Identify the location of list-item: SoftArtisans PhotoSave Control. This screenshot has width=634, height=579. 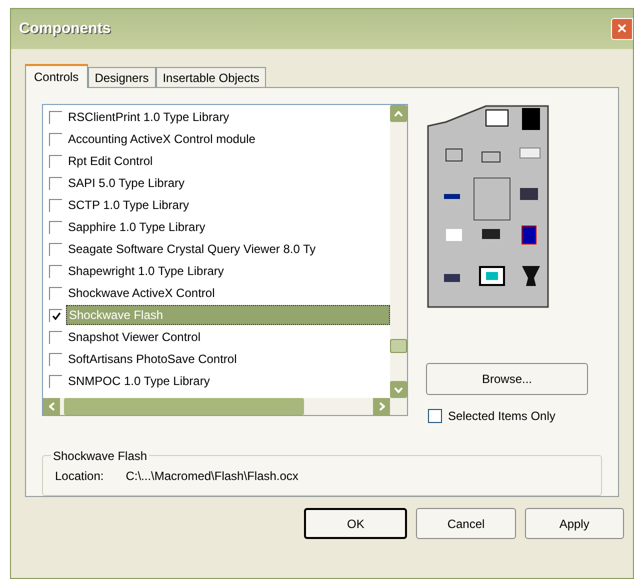
(228, 359).